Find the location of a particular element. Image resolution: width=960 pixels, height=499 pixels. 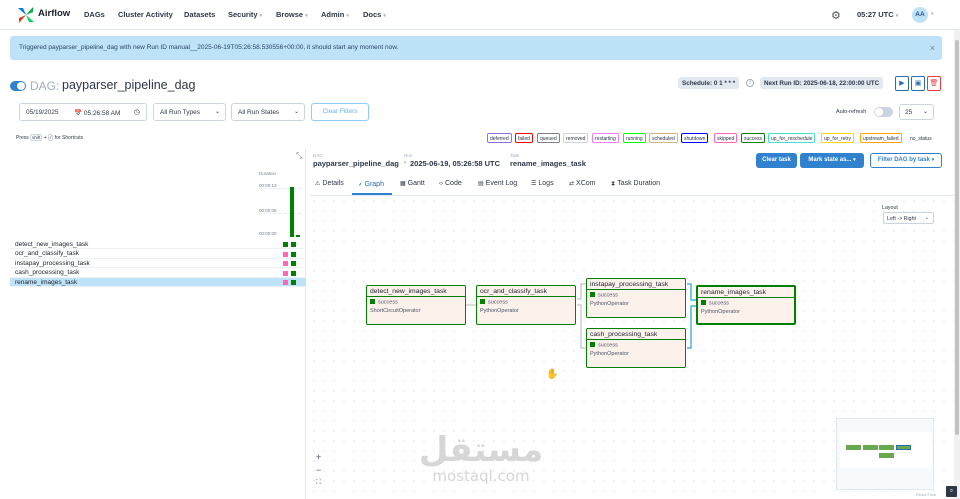

legend-item-removed: removed is located at coordinates (576, 138).